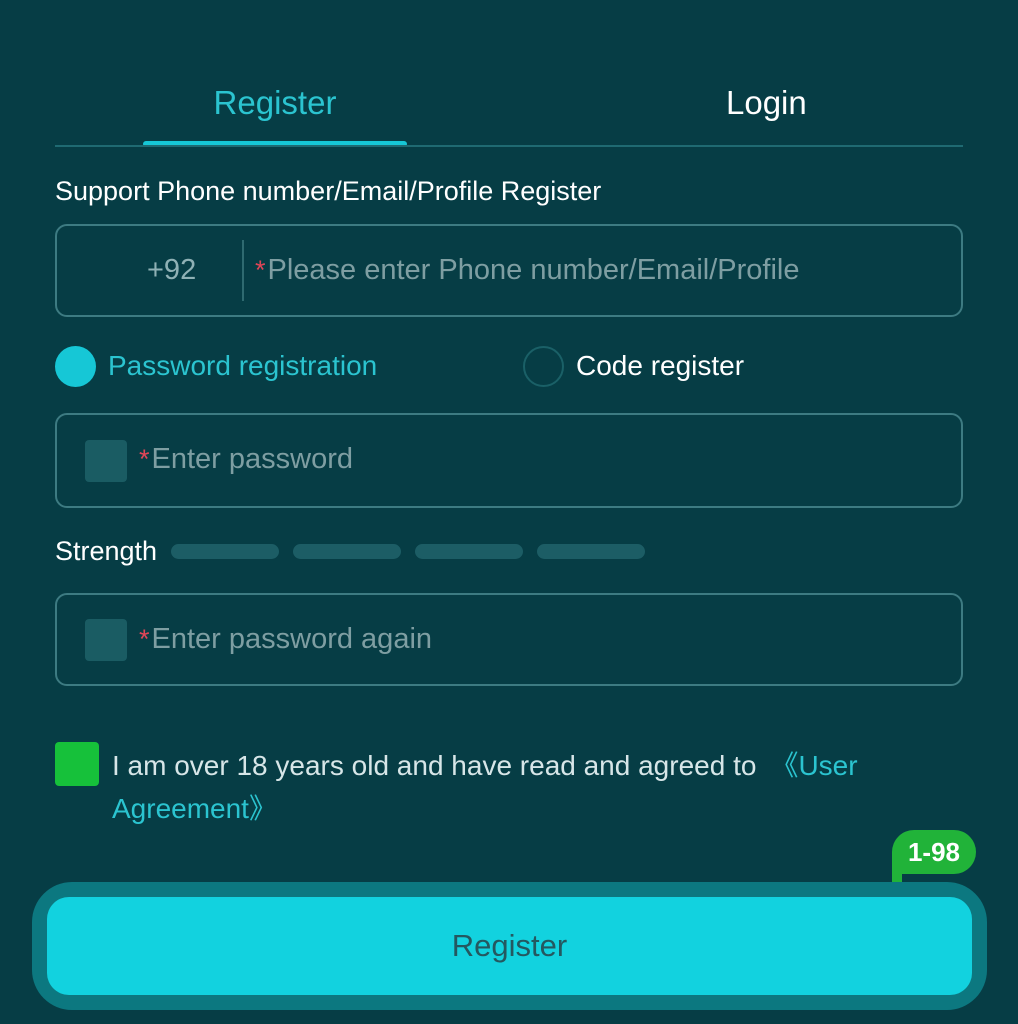 Image resolution: width=1018 pixels, height=1024 pixels. Describe the element at coordinates (171, 270) in the screenshot. I see `country-code-selector: +92` at that location.